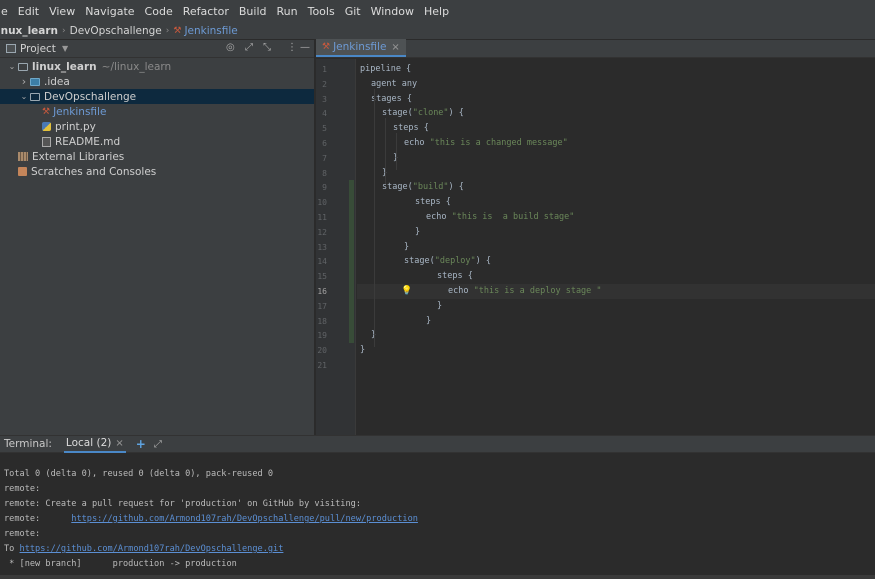 Image resolution: width=875 pixels, height=579 pixels. What do you see at coordinates (88, 141) in the screenshot?
I see `tree-item-label: README.md` at bounding box center [88, 141].